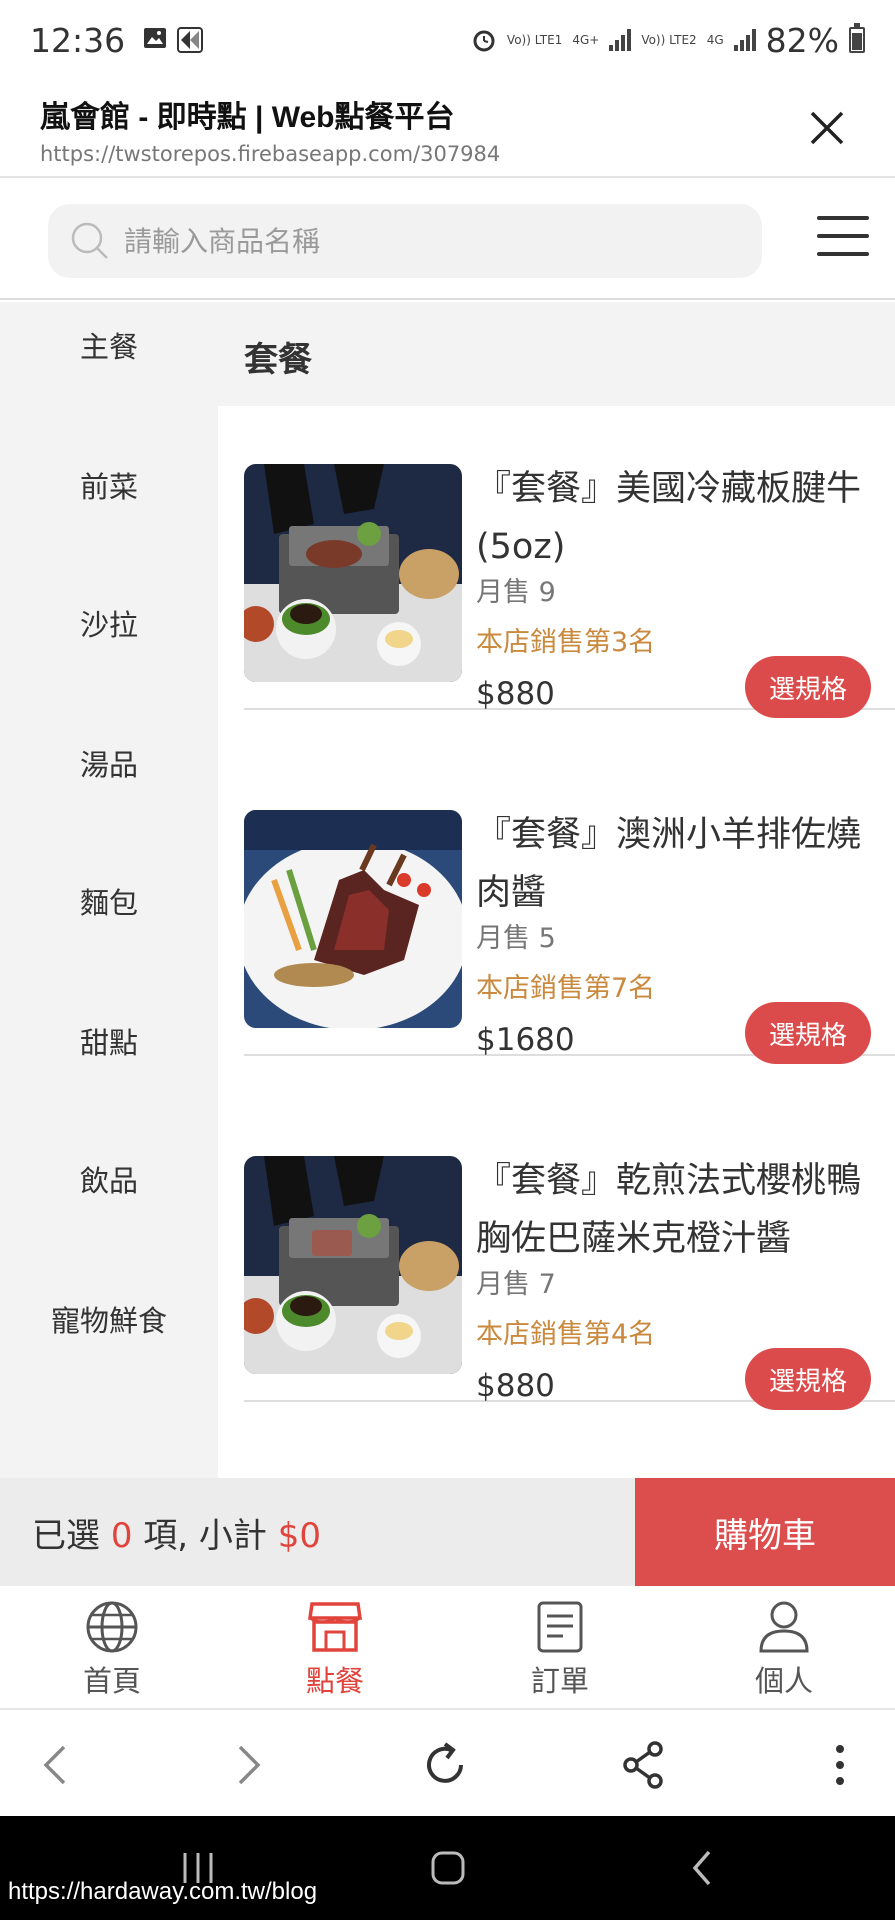 The image size is (895, 1920). I want to click on home-square-icon, so click(448, 1868).